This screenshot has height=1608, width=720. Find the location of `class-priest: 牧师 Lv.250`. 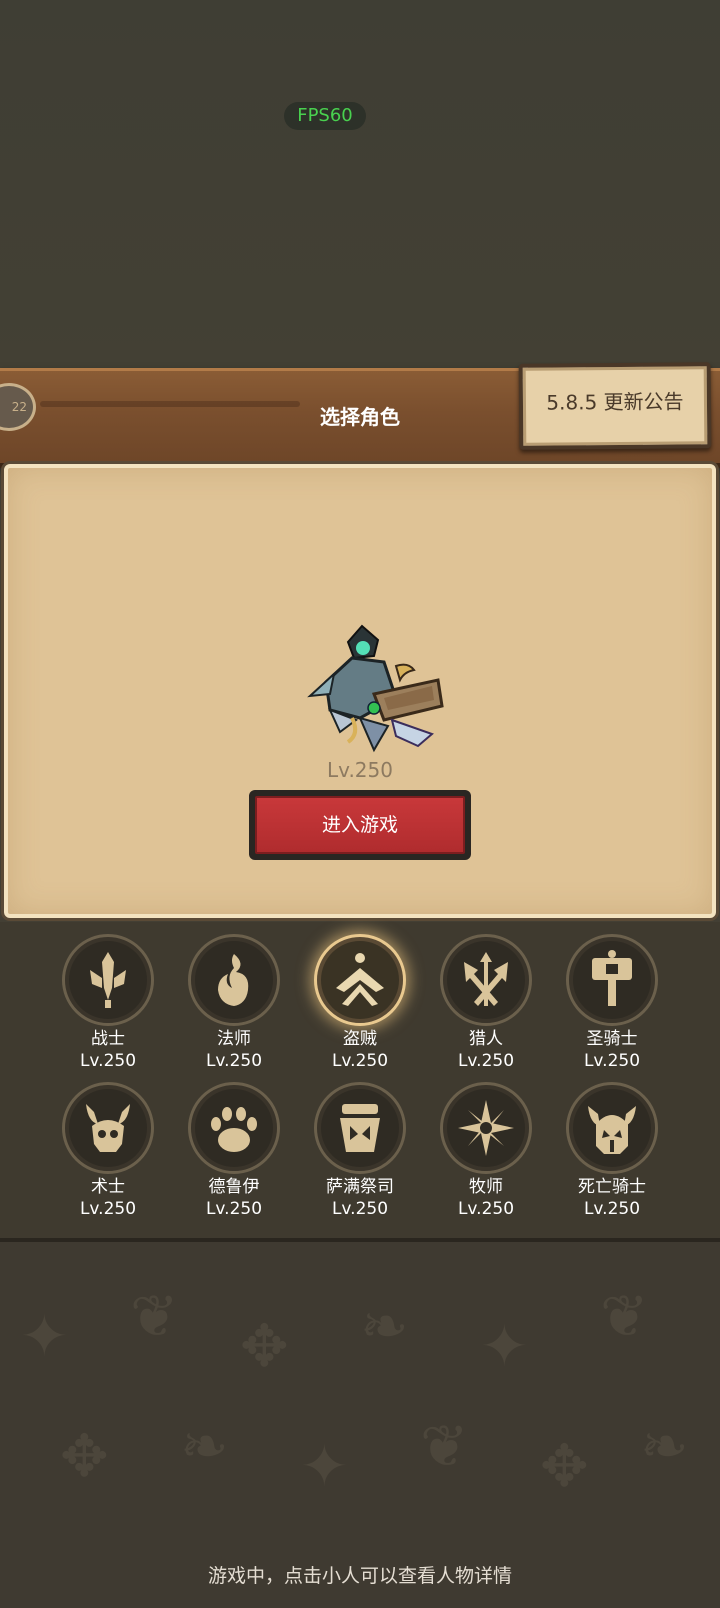

class-priest: 牧师 Lv.250 is located at coordinates (486, 1152).